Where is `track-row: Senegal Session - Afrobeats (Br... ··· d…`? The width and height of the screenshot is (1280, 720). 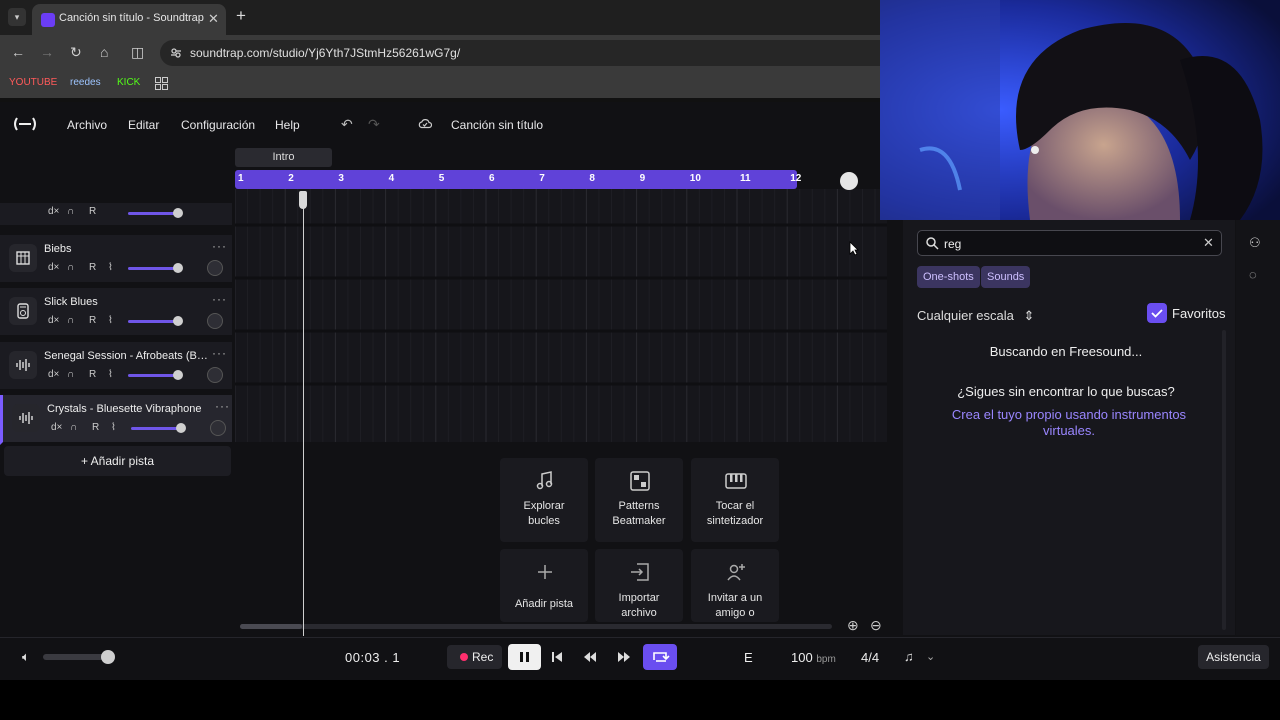 track-row: Senegal Session - Afrobeats (Br... ··· d… is located at coordinates (116, 366).